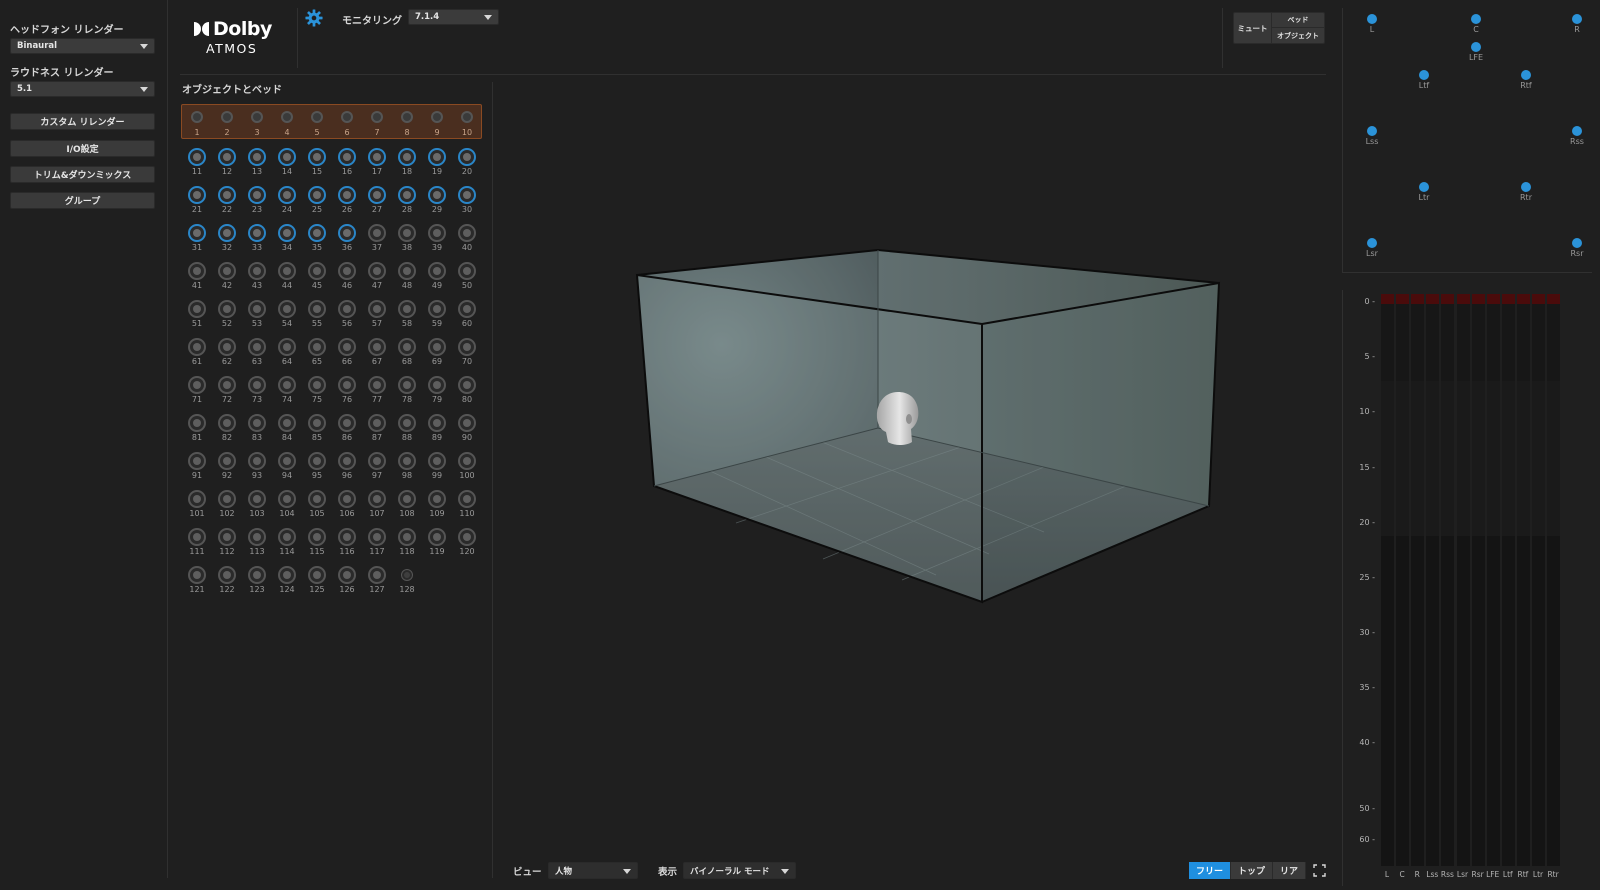  Describe the element at coordinates (287, 467) in the screenshot. I see `object-channel: 94` at that location.